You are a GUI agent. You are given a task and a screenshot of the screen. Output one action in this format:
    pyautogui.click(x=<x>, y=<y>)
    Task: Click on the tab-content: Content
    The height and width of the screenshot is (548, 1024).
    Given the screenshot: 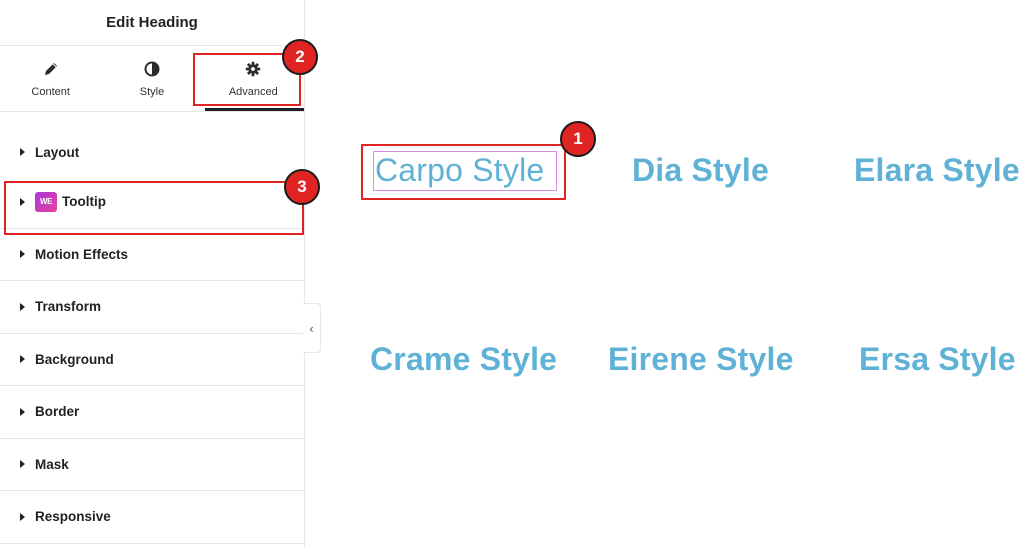 What is the action you would take?
    pyautogui.click(x=50, y=78)
    